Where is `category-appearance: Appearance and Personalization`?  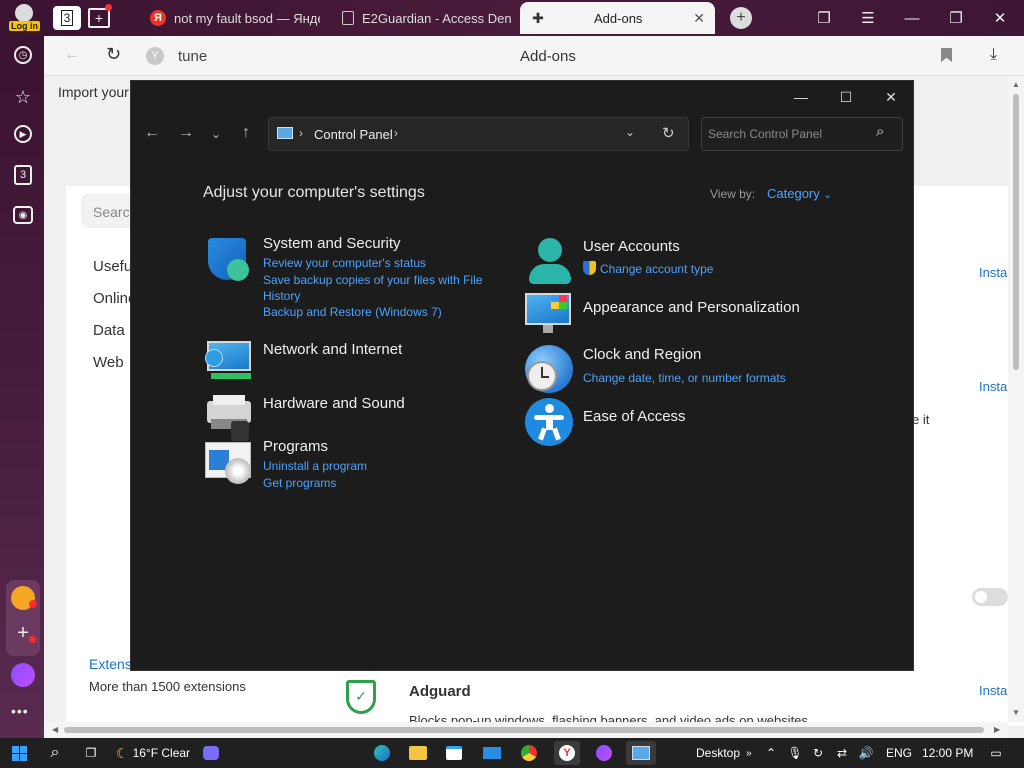
category-appearance: Appearance and Personalization is located at coordinates (685, 317).